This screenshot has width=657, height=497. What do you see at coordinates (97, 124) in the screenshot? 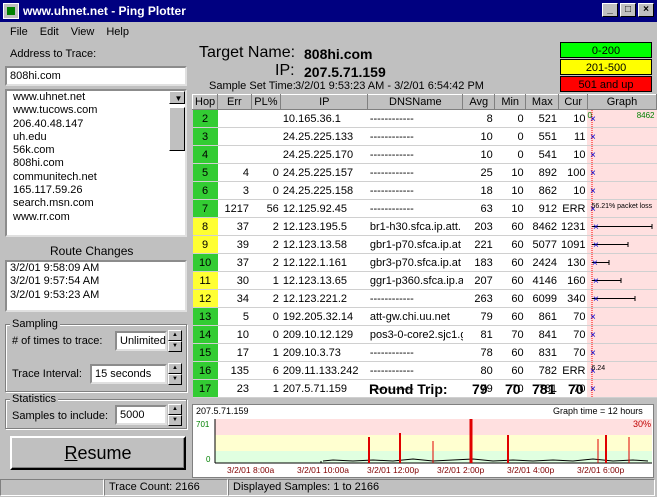
I see `history-item: 206.40.48.147` at bounding box center [97, 124].